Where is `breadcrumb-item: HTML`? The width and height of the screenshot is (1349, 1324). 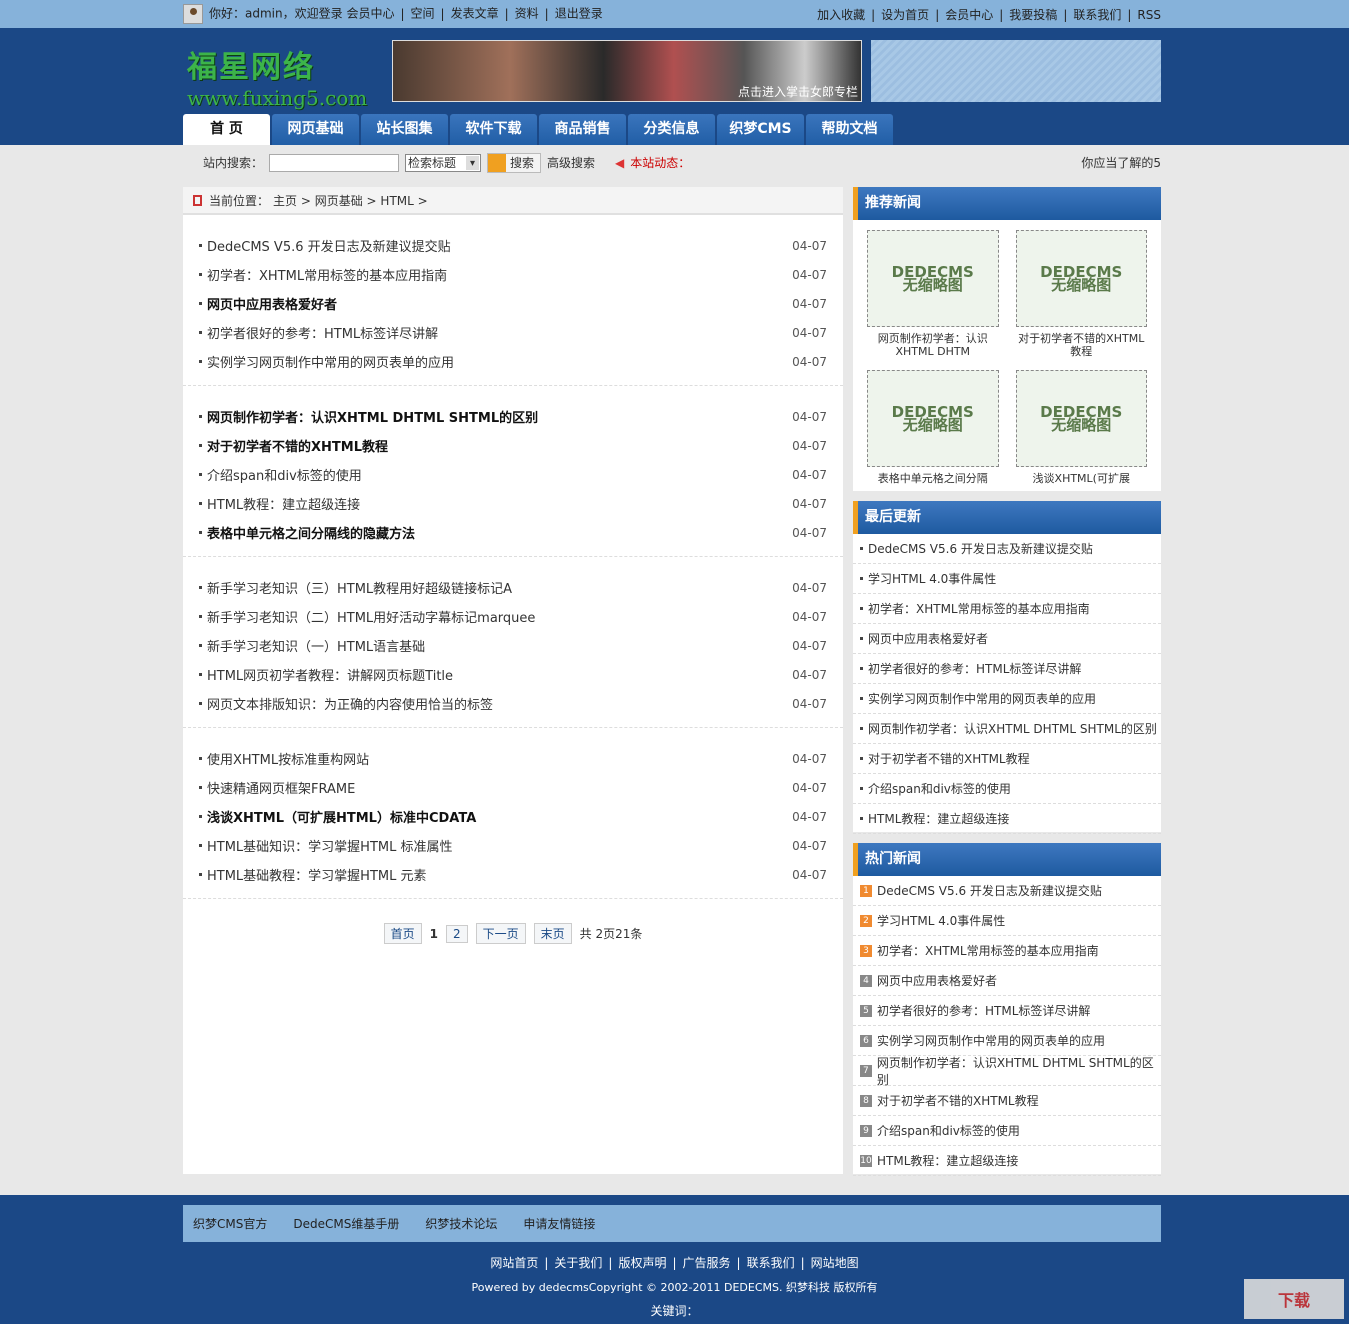
breadcrumb-item: HTML is located at coordinates (396, 201).